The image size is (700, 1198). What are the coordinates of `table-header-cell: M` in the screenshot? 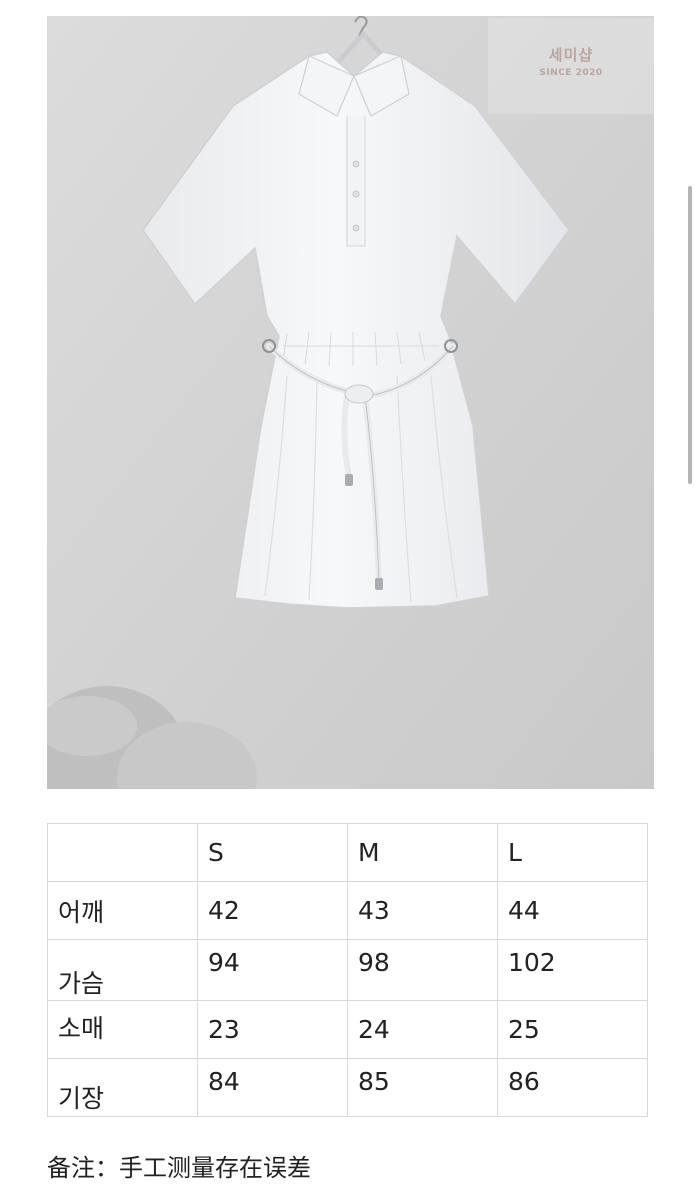 It's located at (422, 852).